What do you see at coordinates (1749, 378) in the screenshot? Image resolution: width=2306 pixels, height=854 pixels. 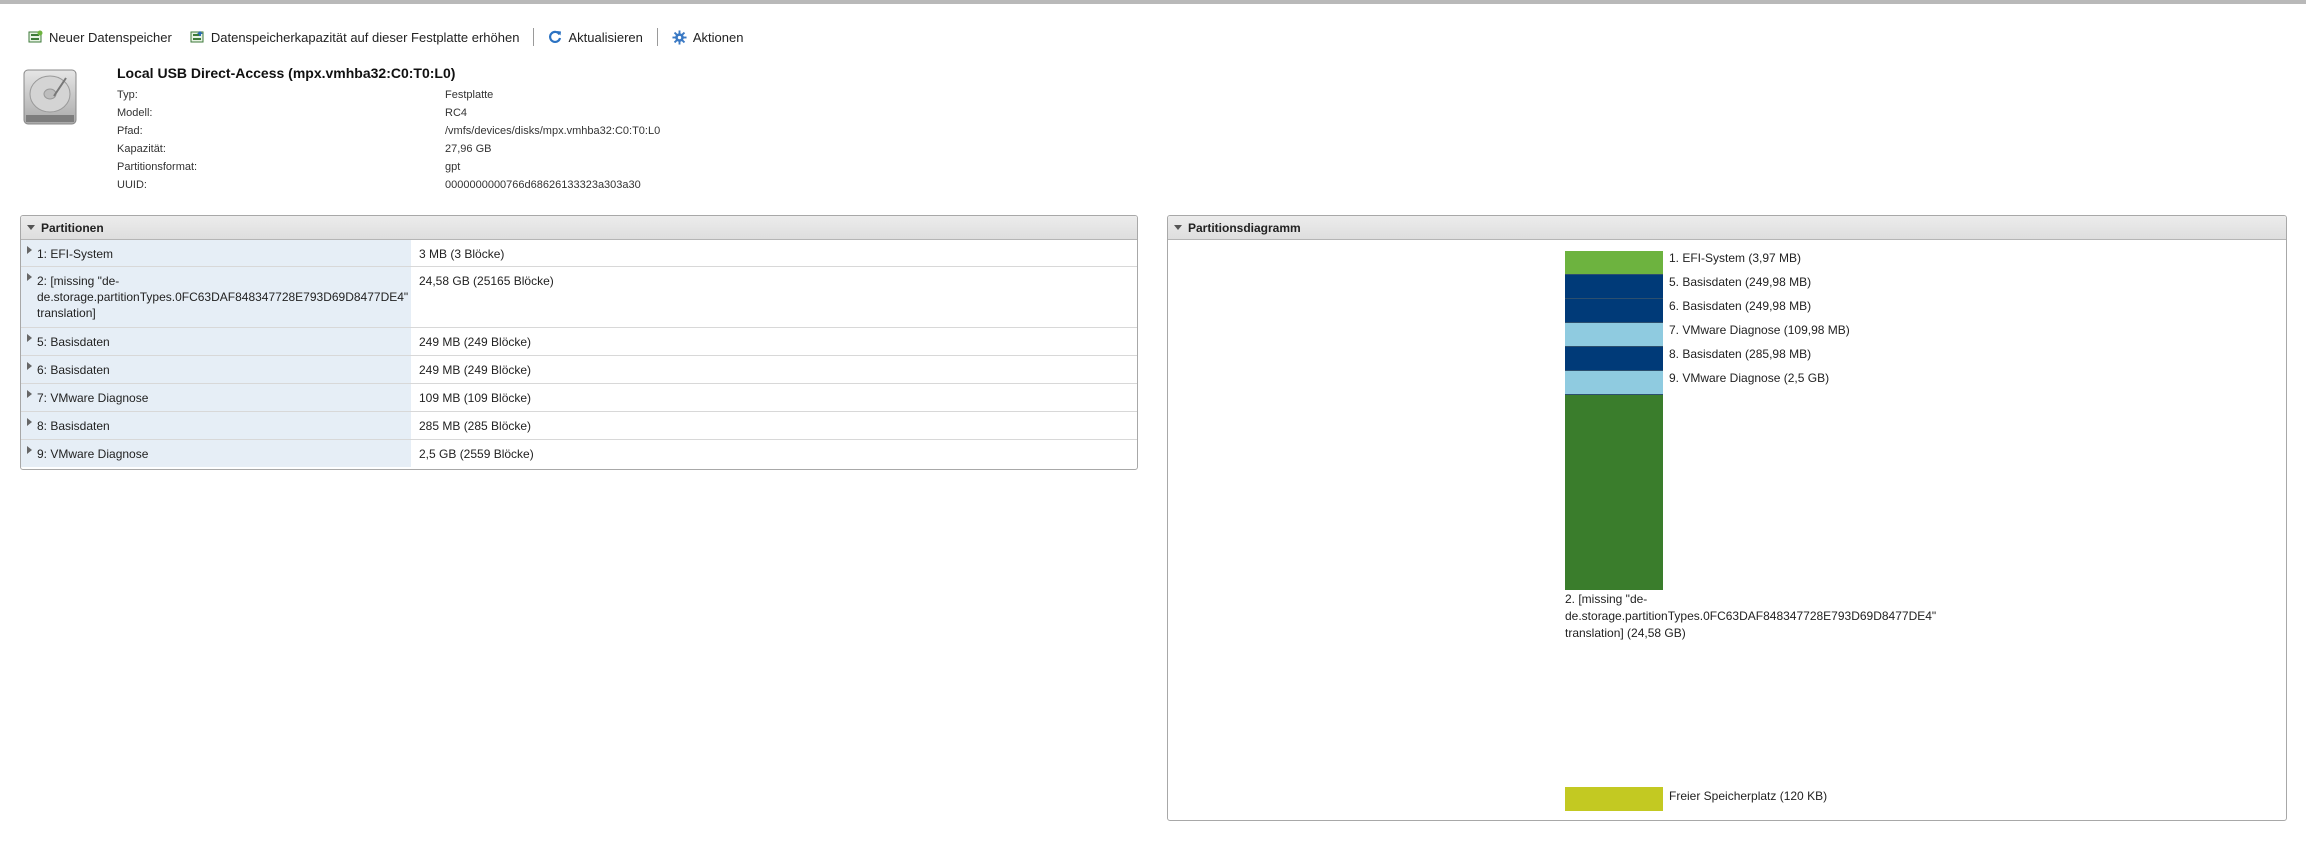 I see `diagram-label: 9. VMware Diagnose (2,5 GB)` at bounding box center [1749, 378].